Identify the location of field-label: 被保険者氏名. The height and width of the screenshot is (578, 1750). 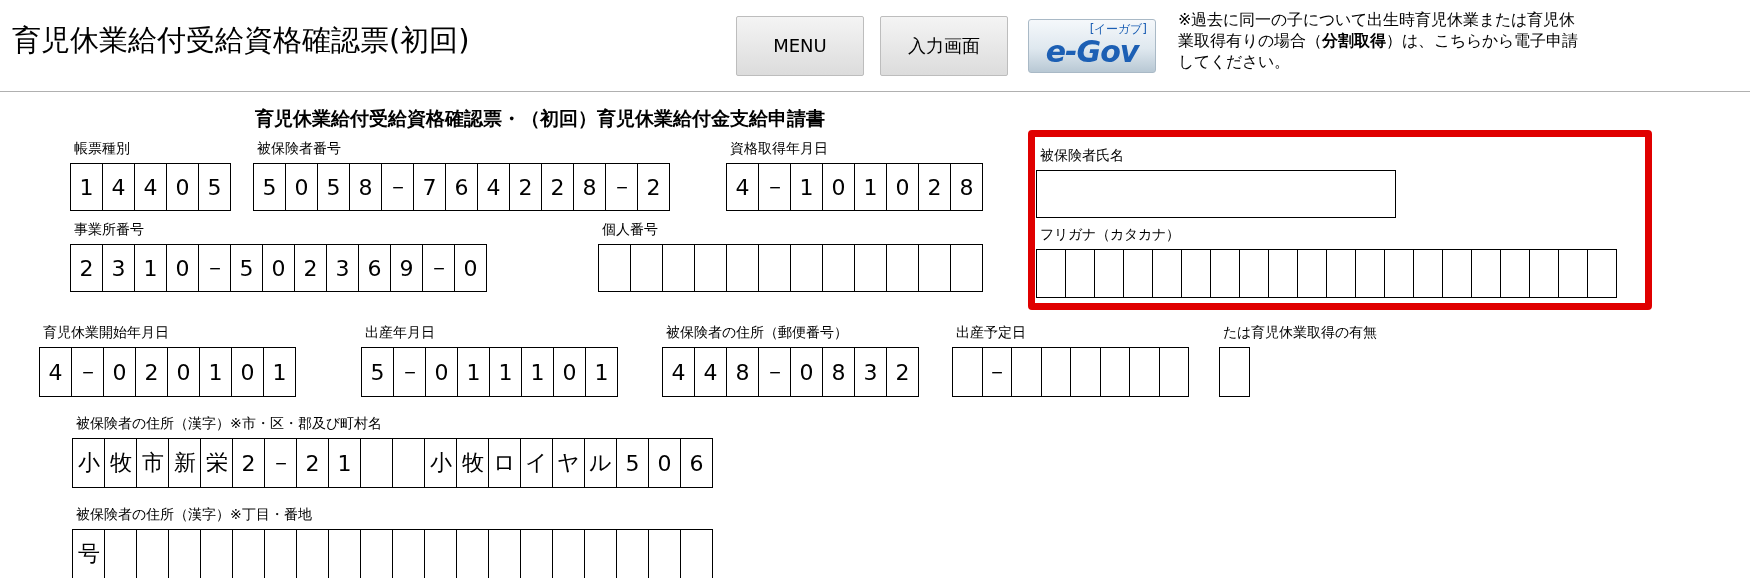
(1082, 155).